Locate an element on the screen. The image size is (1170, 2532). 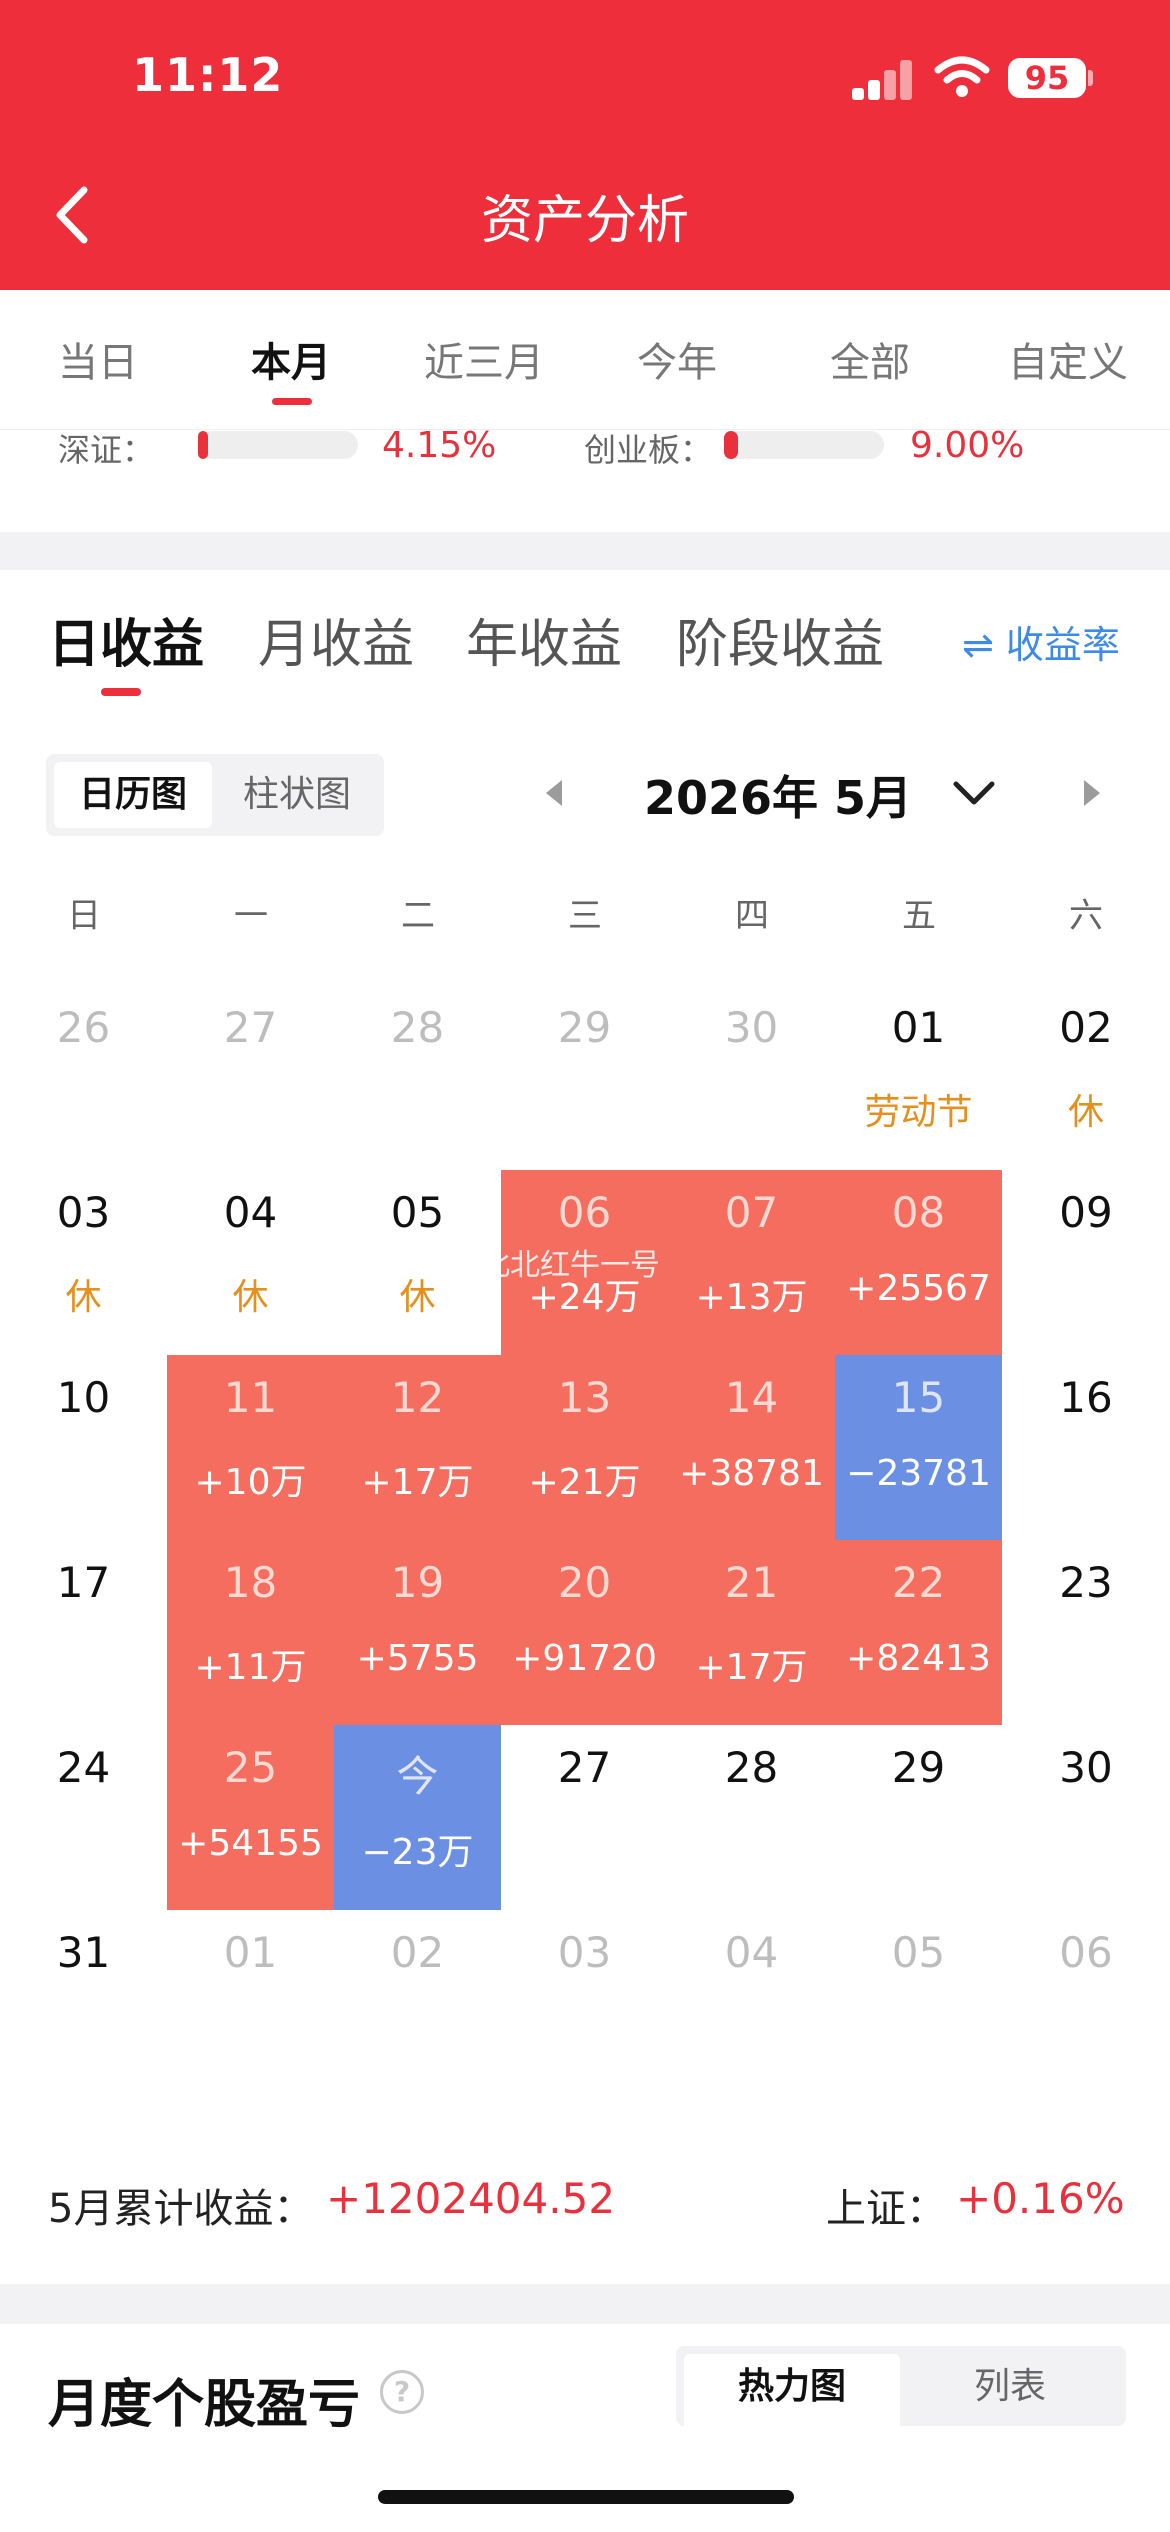
calendar-day-cell: 08 +25567 is located at coordinates (918, 1262).